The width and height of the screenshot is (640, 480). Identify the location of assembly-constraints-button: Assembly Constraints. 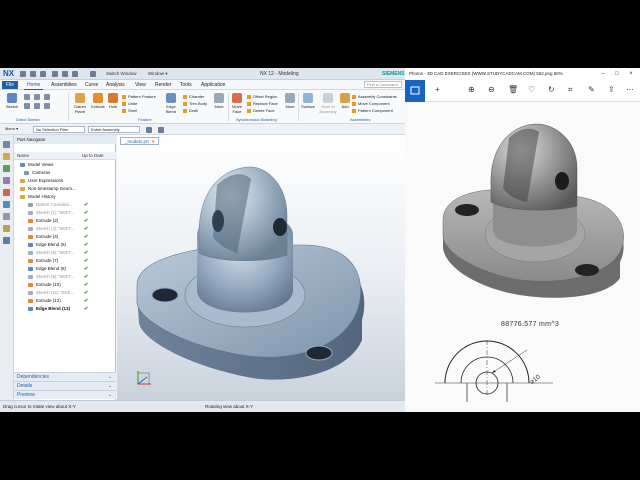
(374, 96).